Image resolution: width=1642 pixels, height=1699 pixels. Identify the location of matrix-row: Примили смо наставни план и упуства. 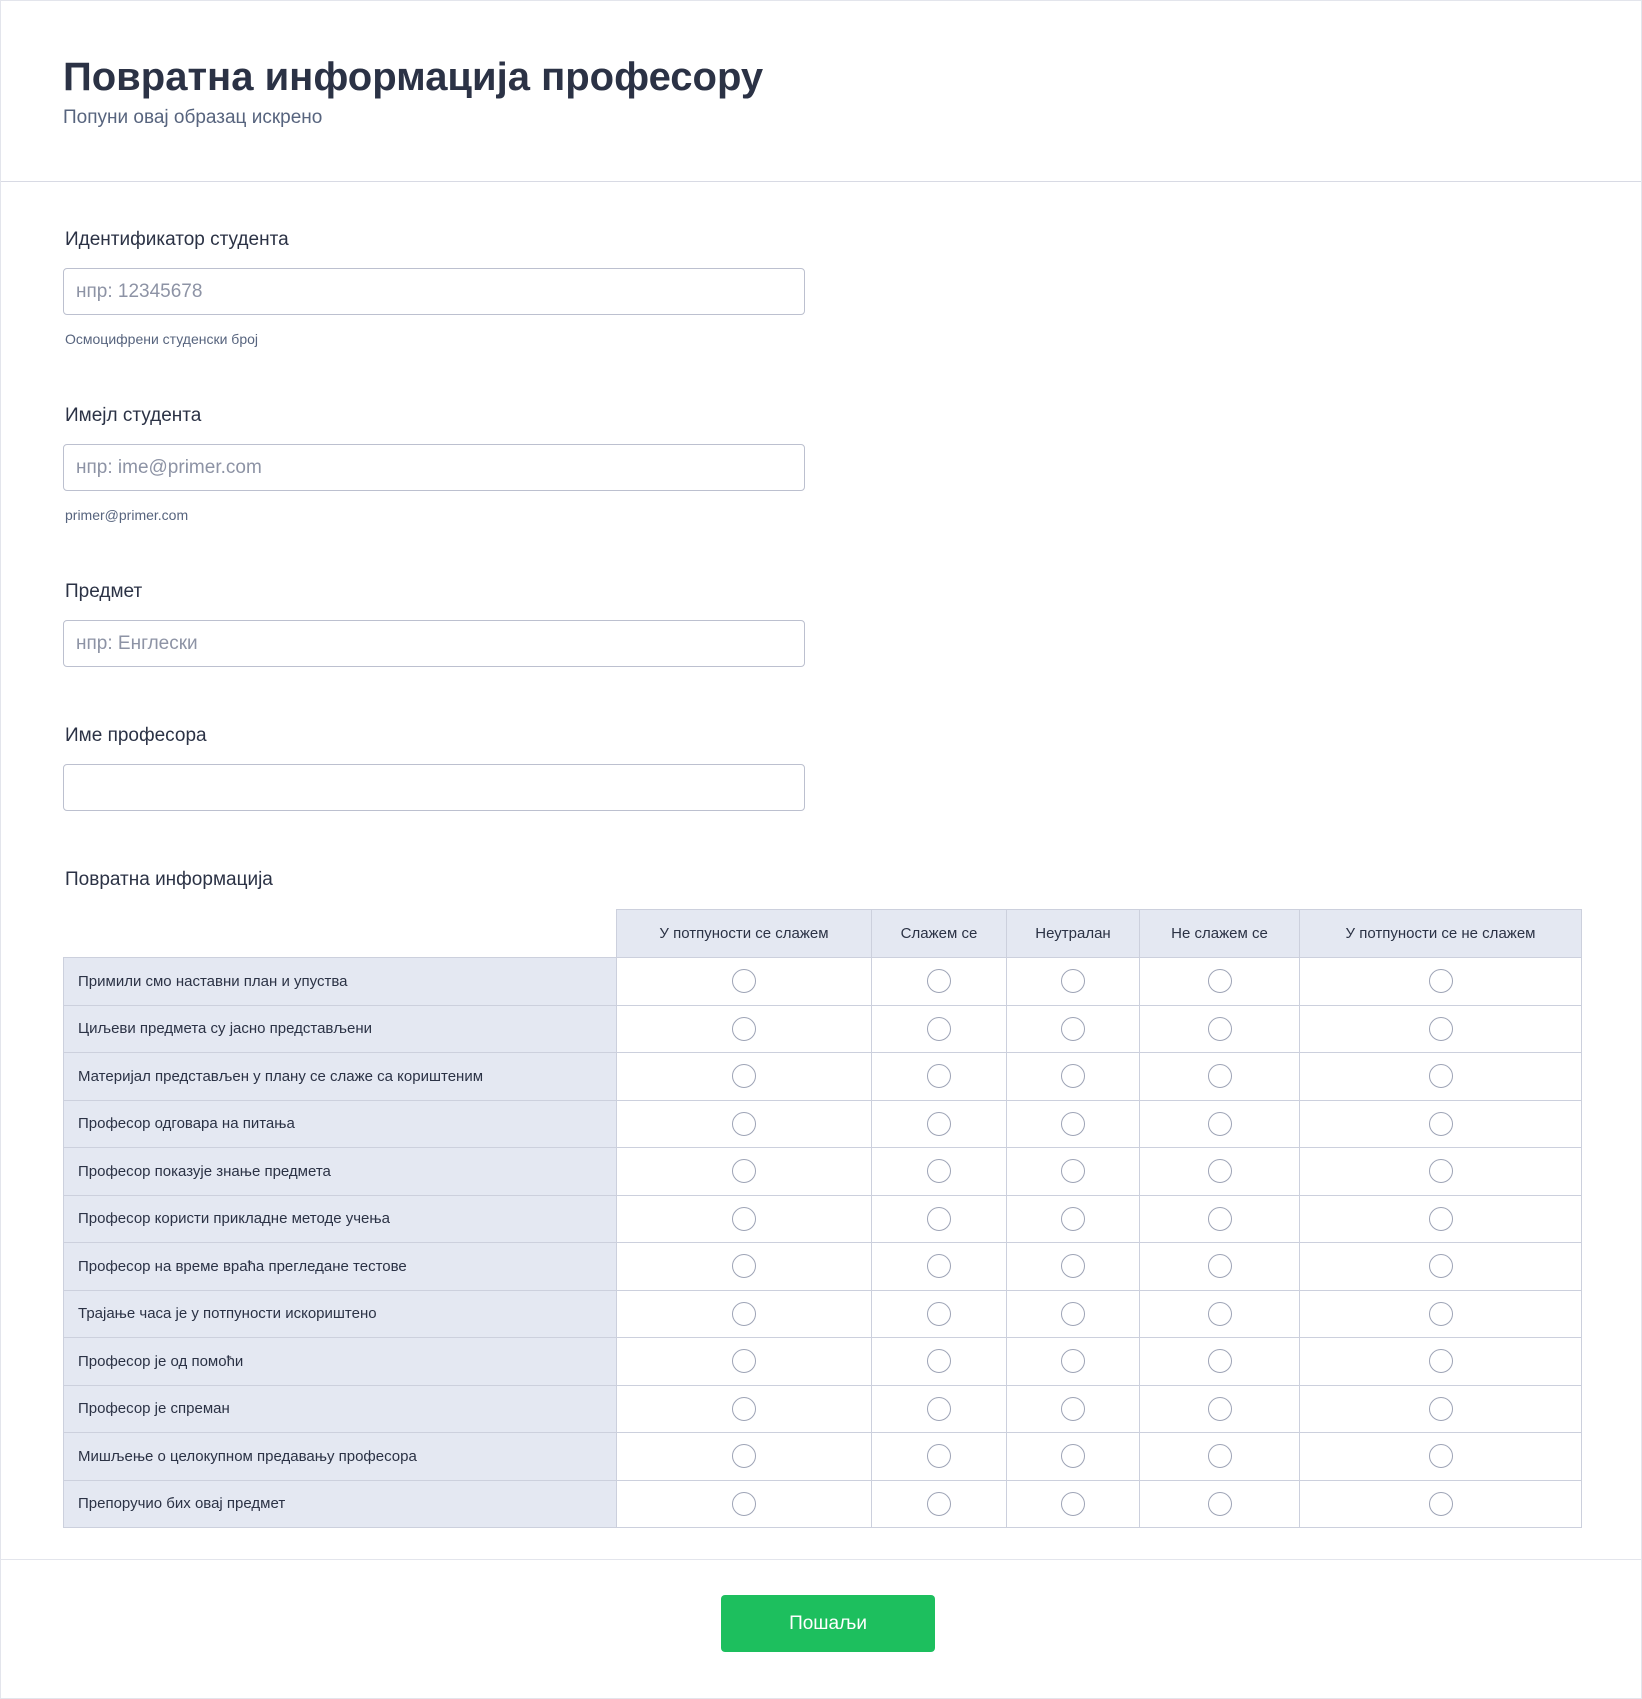
(822, 981).